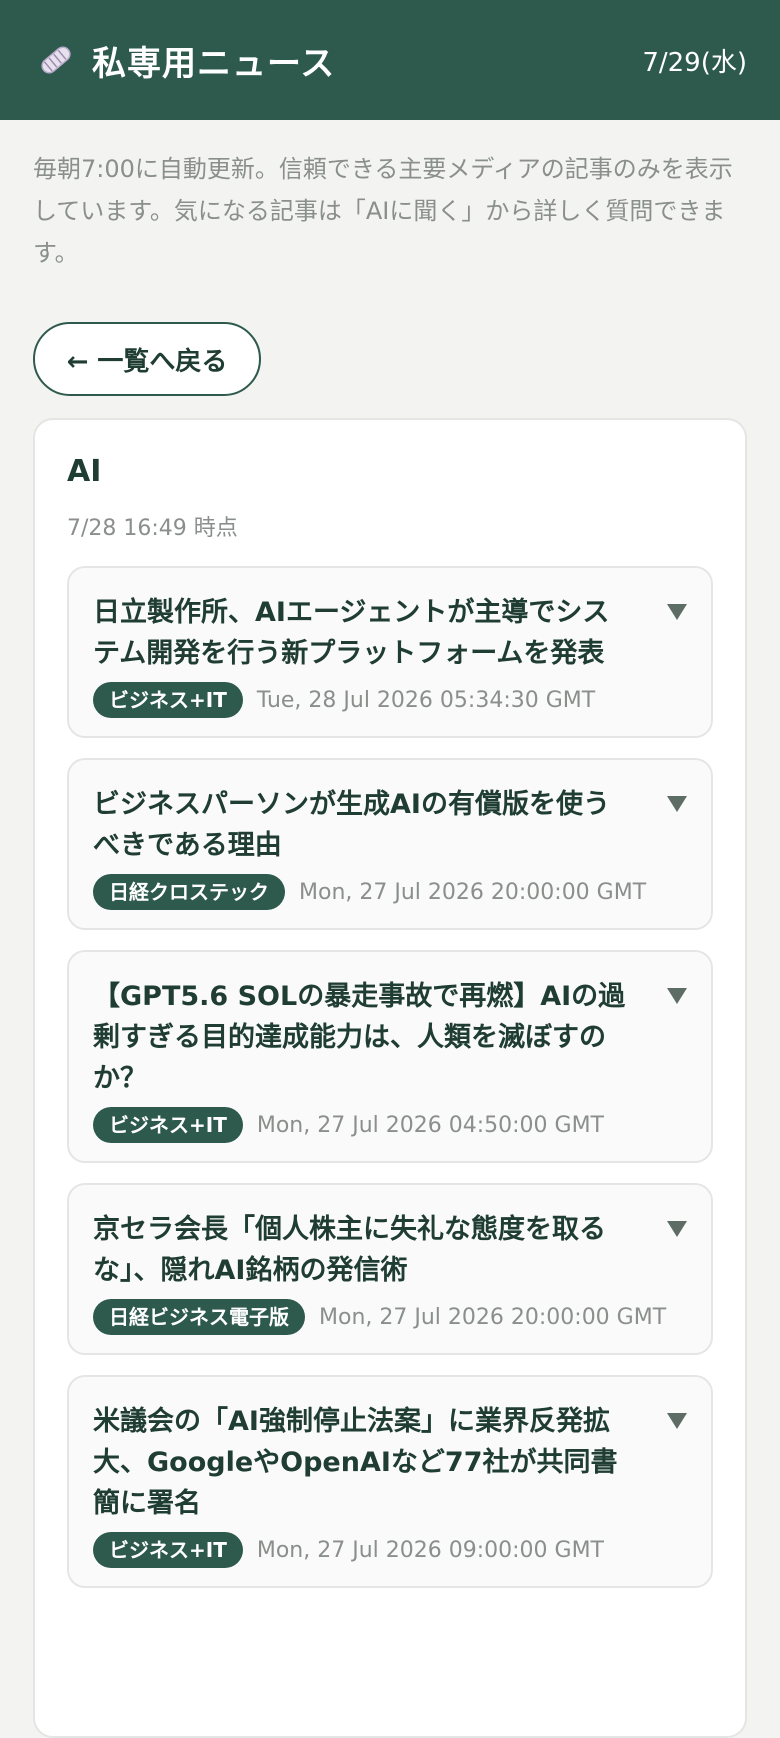 Image resolution: width=780 pixels, height=1738 pixels. What do you see at coordinates (426, 700) in the screenshot?
I see `article-date: Tue, 28 Jul 2026 05:34:30 GMT` at bounding box center [426, 700].